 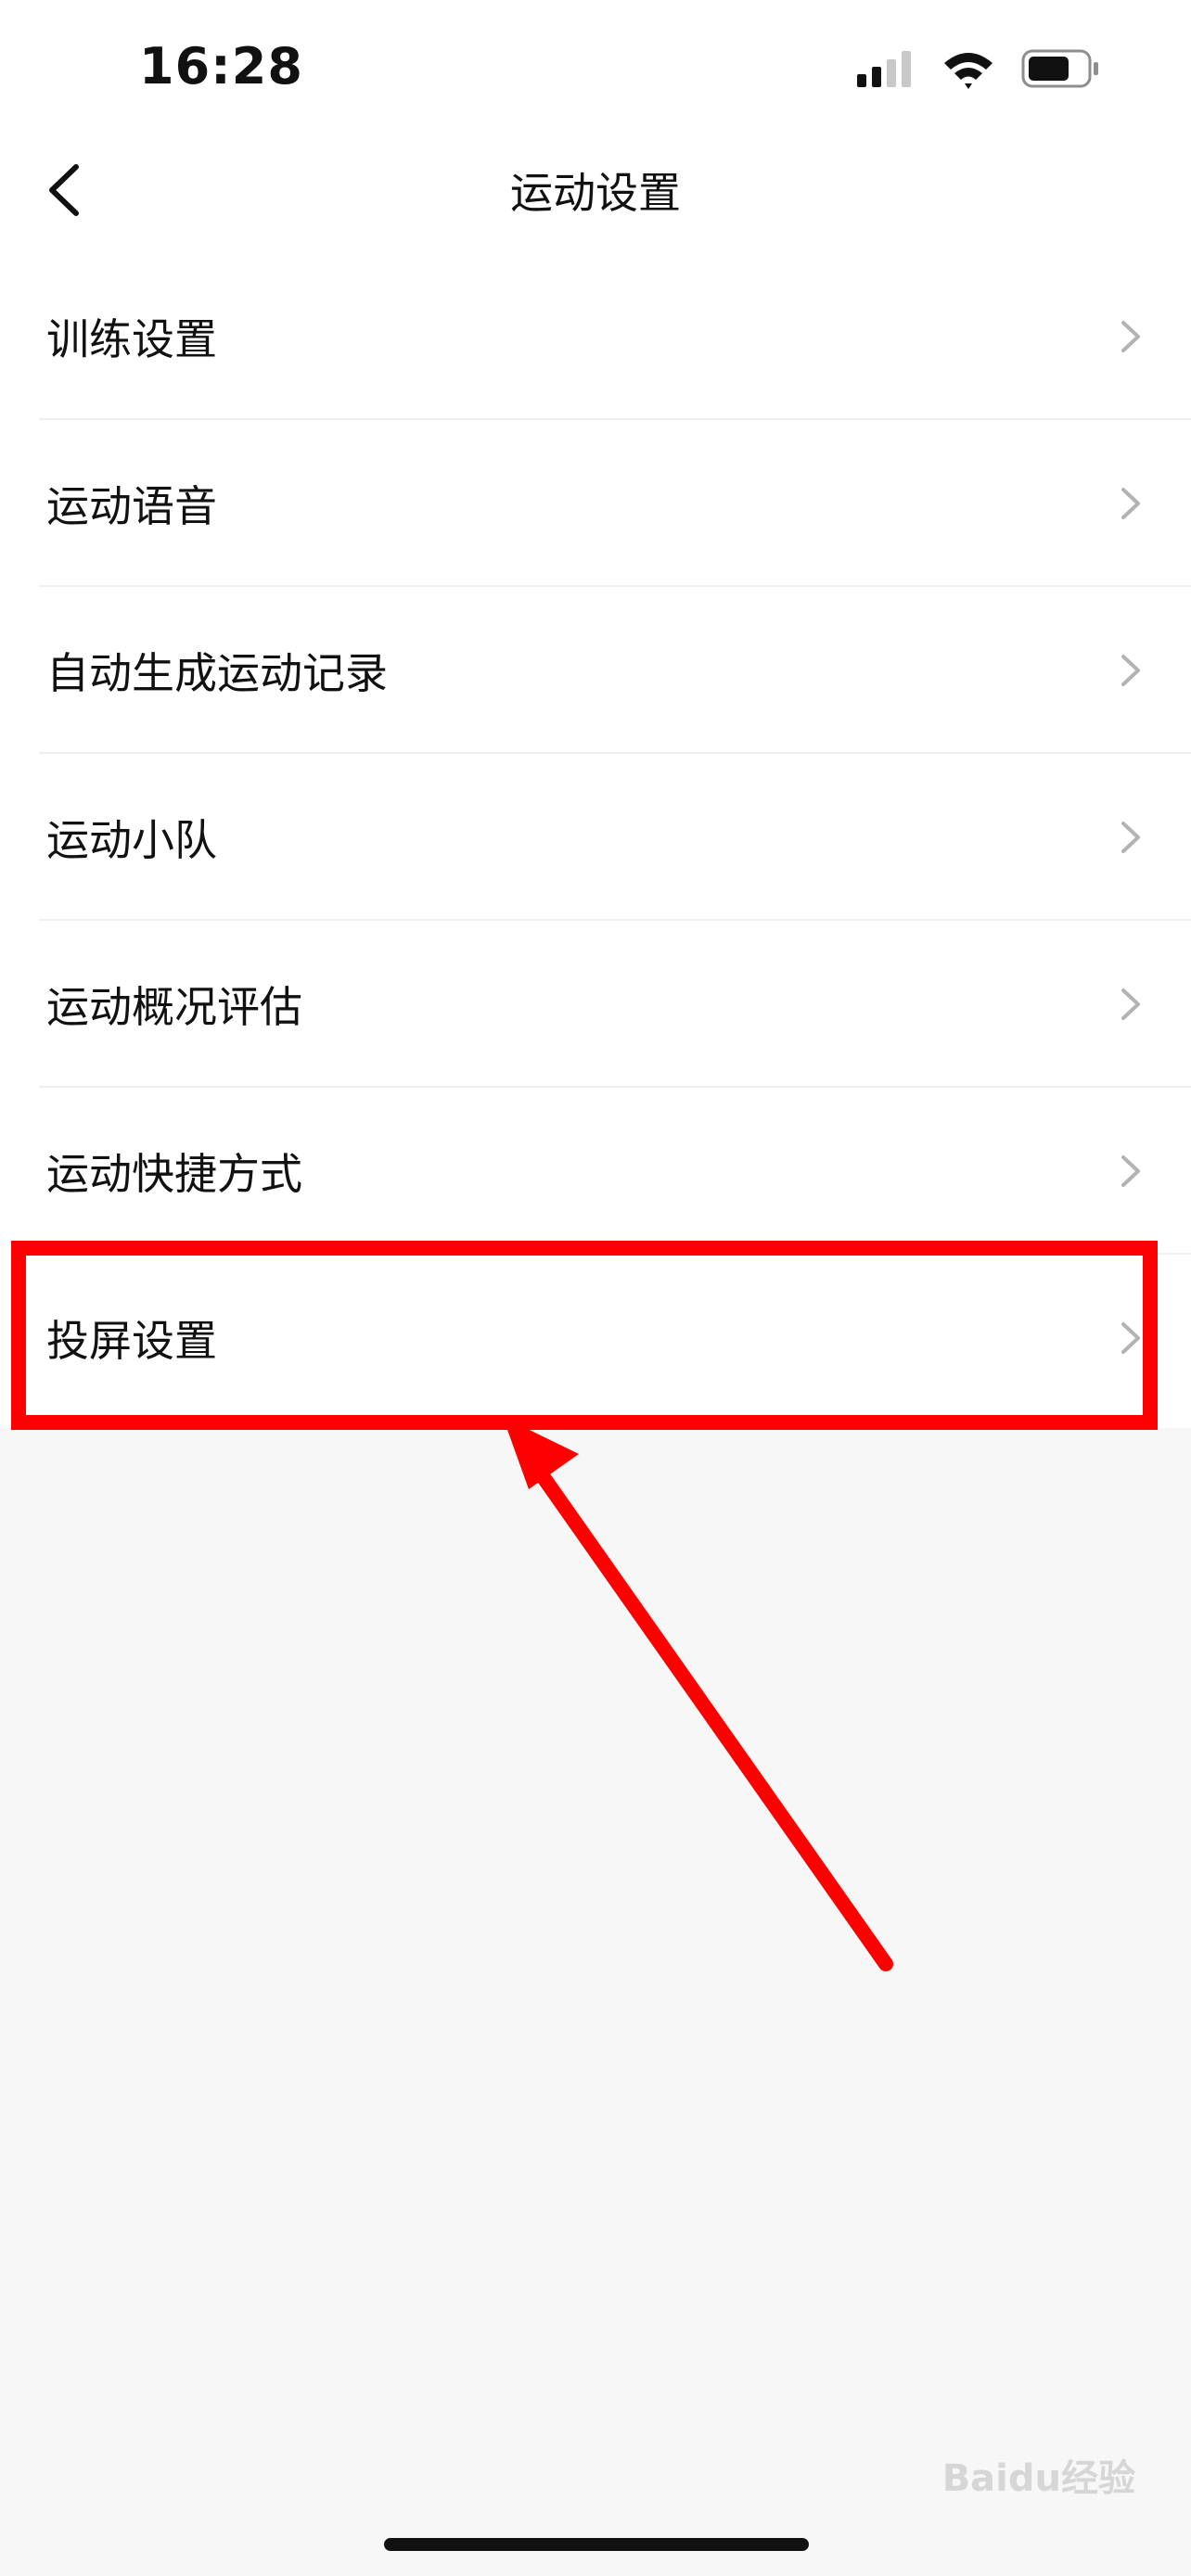 What do you see at coordinates (584, 1336) in the screenshot?
I see `highlight-box` at bounding box center [584, 1336].